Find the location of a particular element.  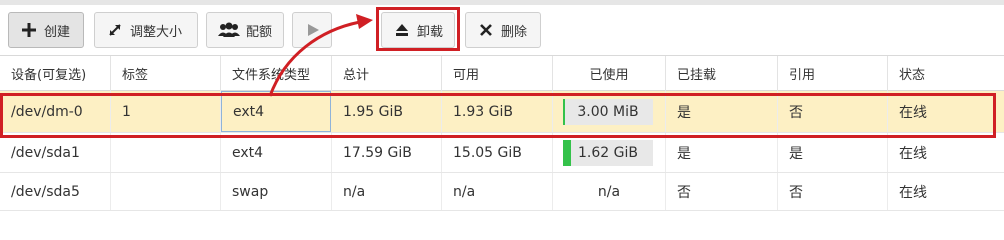

header-total: 总计 is located at coordinates (387, 73).